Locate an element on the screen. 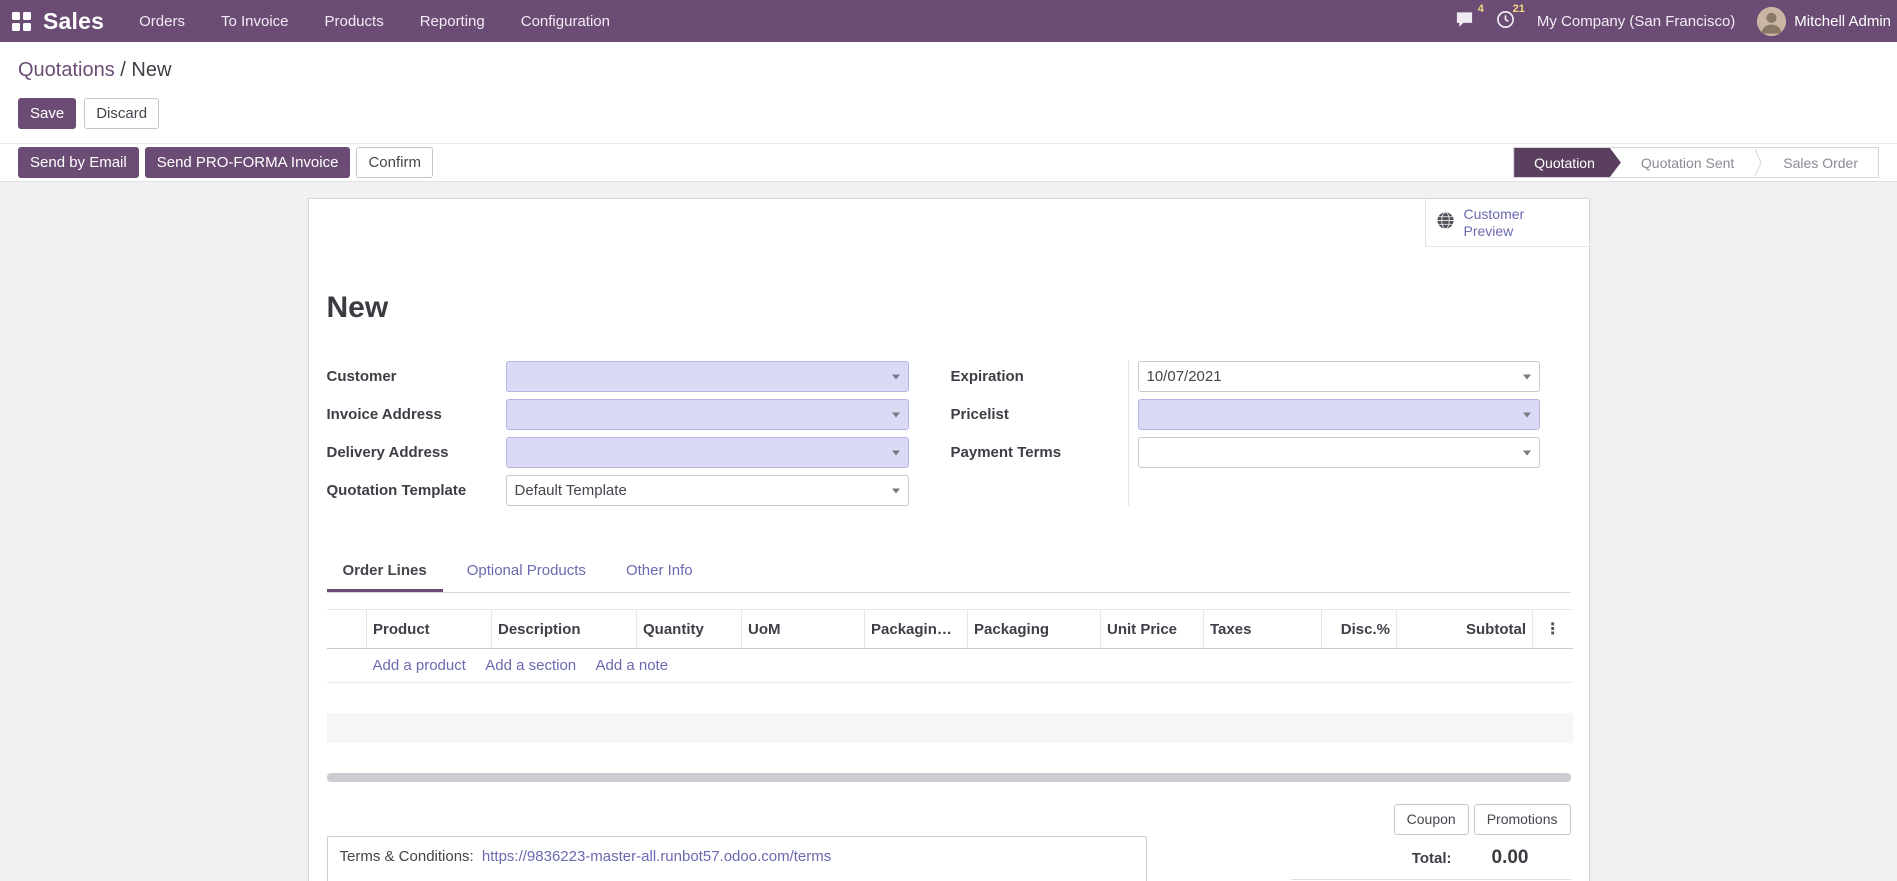 This screenshot has height=881, width=1897. sheet-top-bar: Customer Preview is located at coordinates (949, 223).